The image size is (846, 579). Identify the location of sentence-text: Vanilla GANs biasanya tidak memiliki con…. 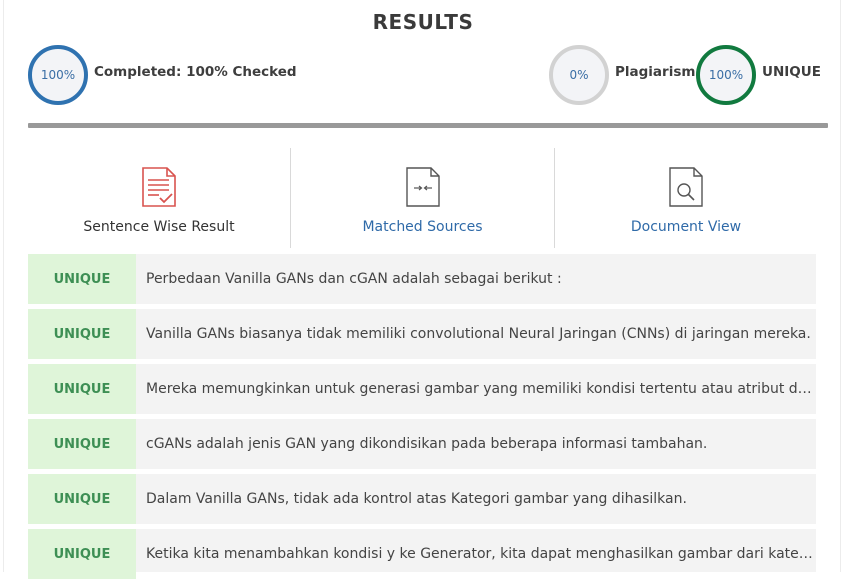
(478, 334).